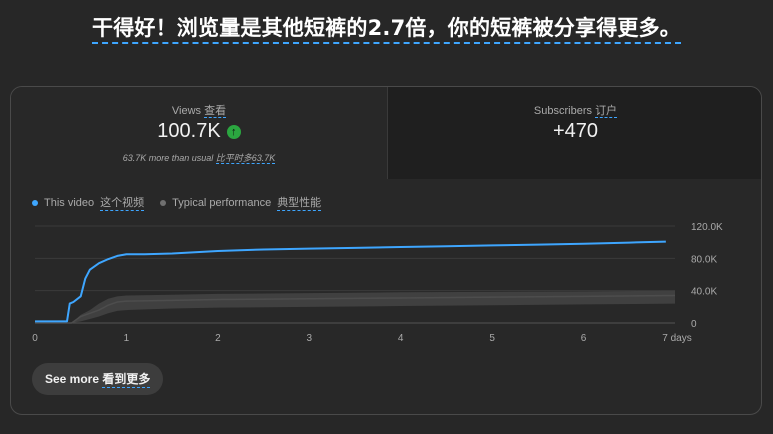 The image size is (773, 434). I want to click on subscribers-metric: Subscribers 订户 +470, so click(574, 133).